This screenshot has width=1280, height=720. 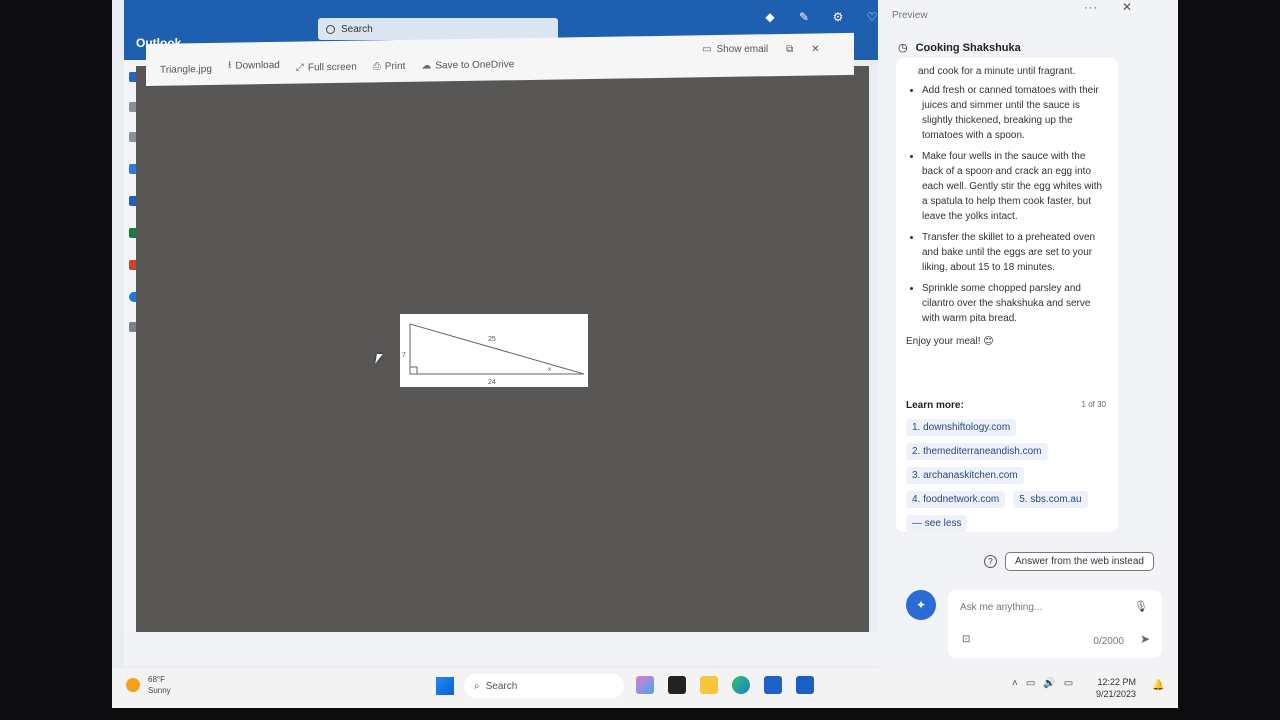 What do you see at coordinates (332, 67) in the screenshot?
I see `full-screen-label: Full screen` at bounding box center [332, 67].